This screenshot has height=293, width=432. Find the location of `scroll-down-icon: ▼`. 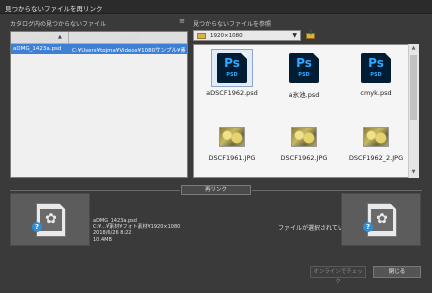

scroll-down-icon: ▼ is located at coordinates (413, 173).